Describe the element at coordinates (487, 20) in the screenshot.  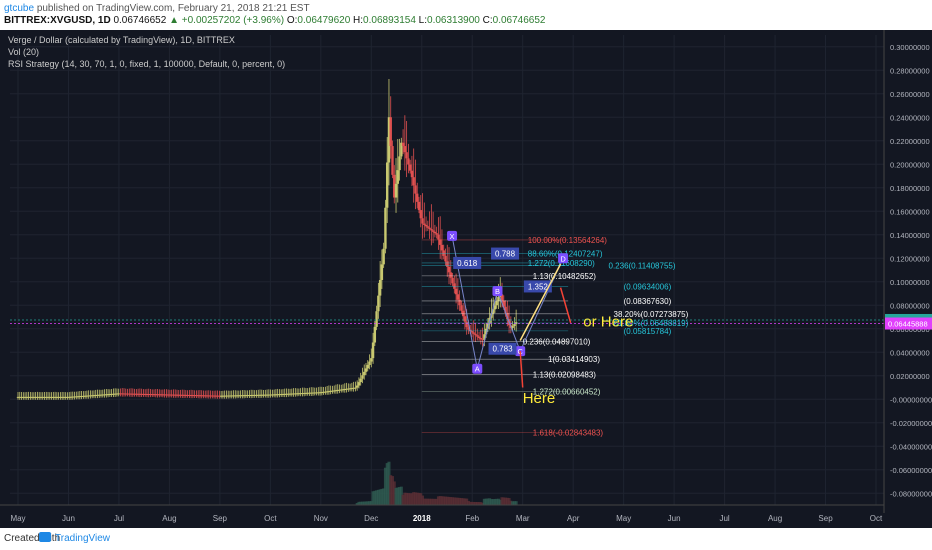
I see `close-label: C:` at that location.